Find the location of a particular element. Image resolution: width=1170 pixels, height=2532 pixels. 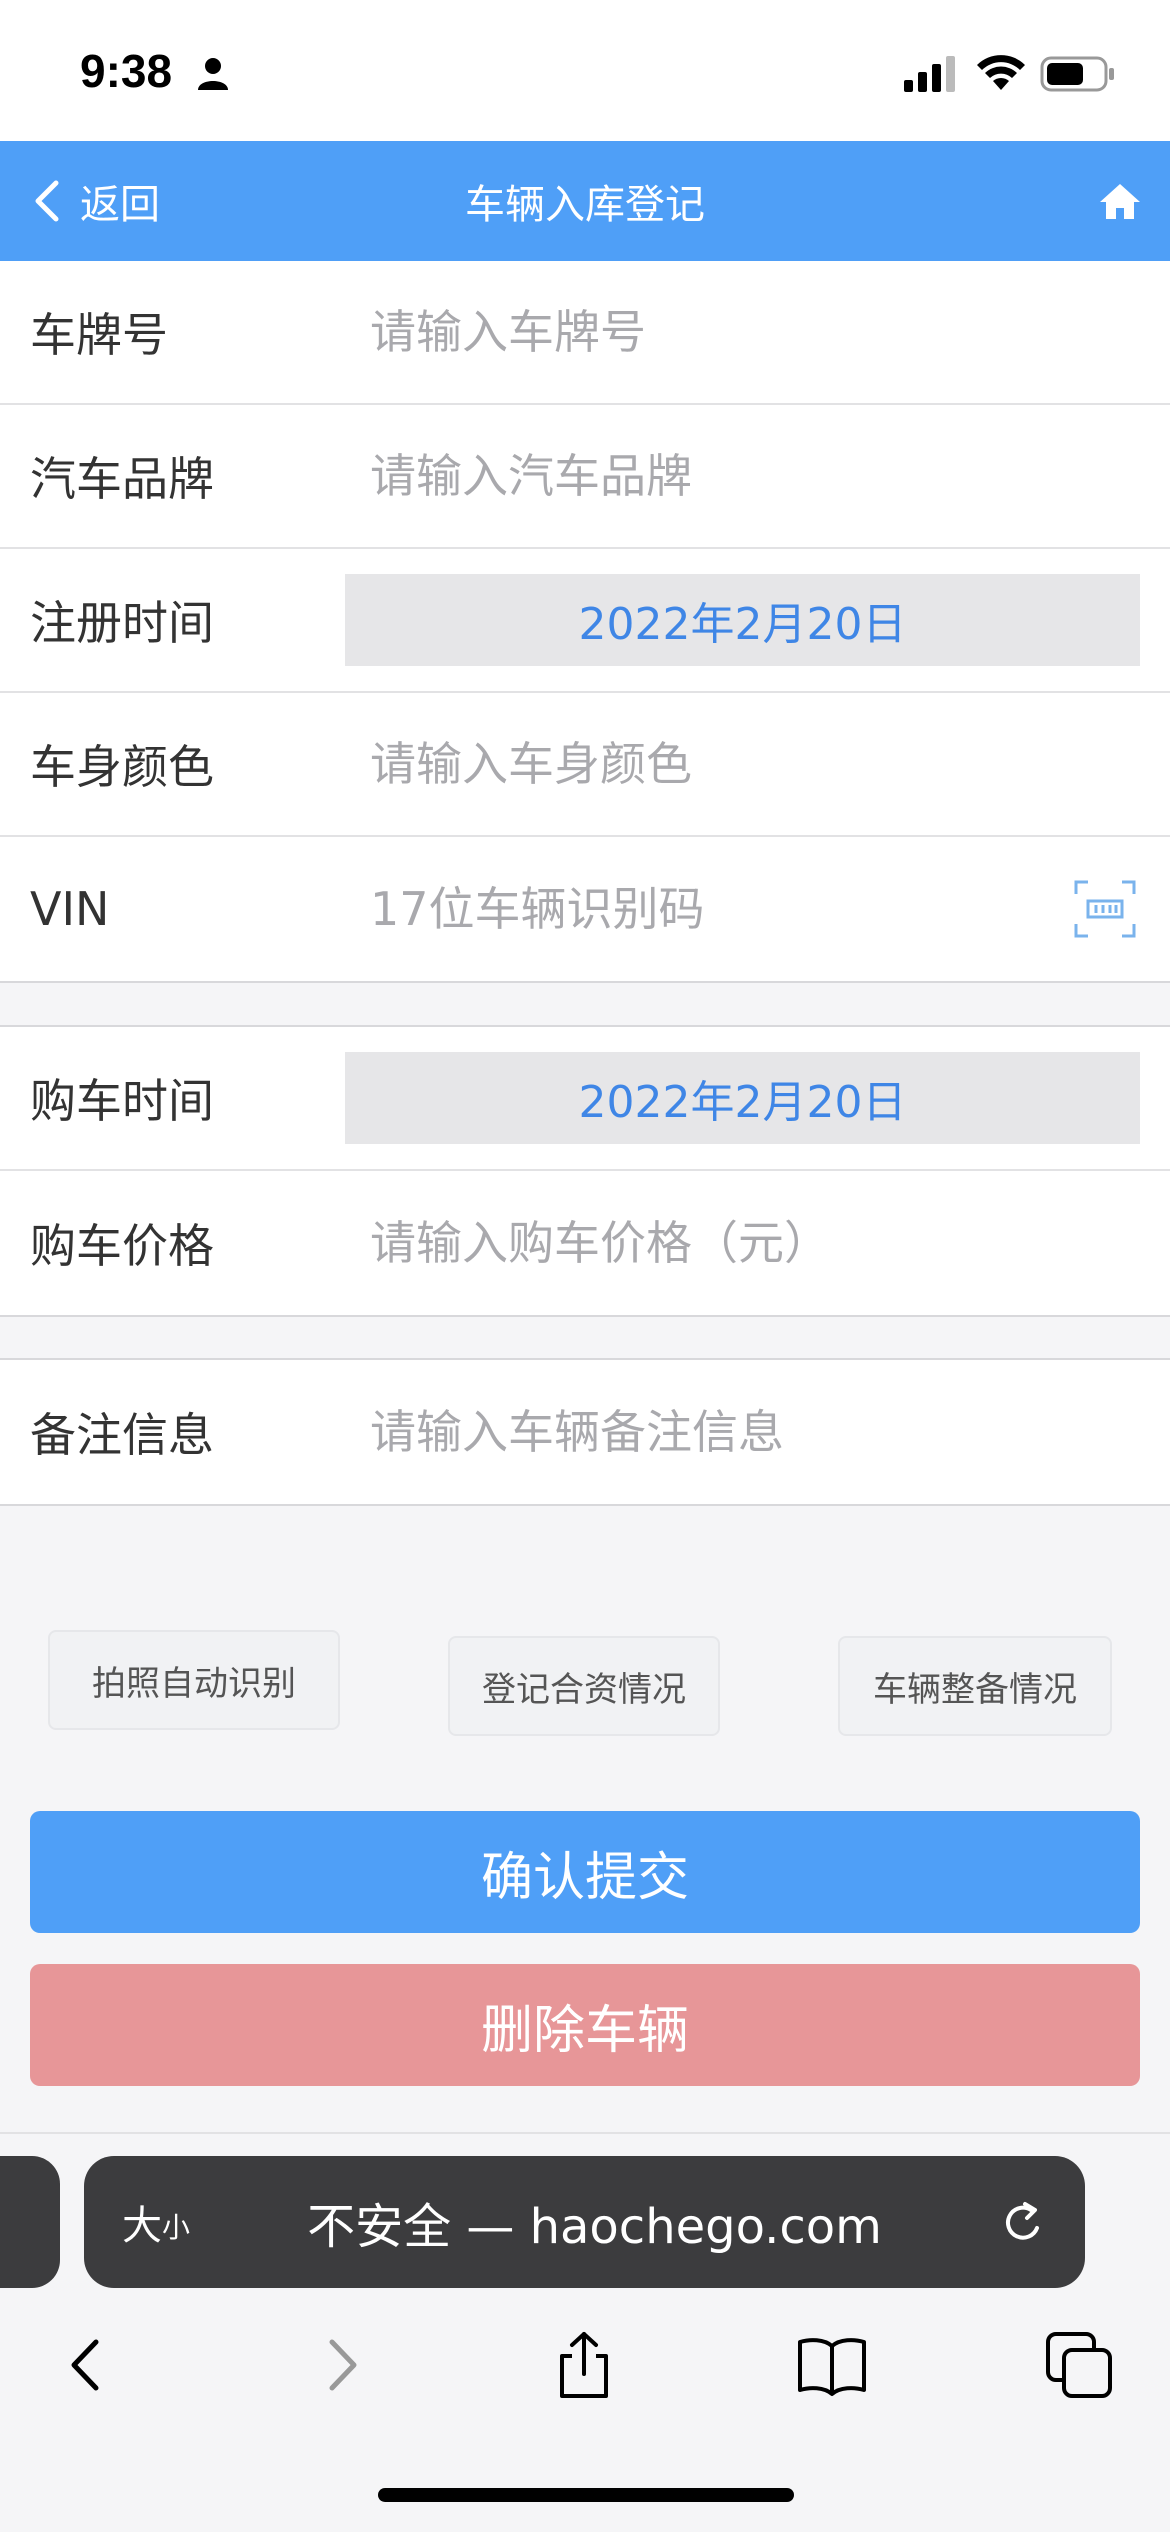

reload-icon is located at coordinates (1024, 2223).